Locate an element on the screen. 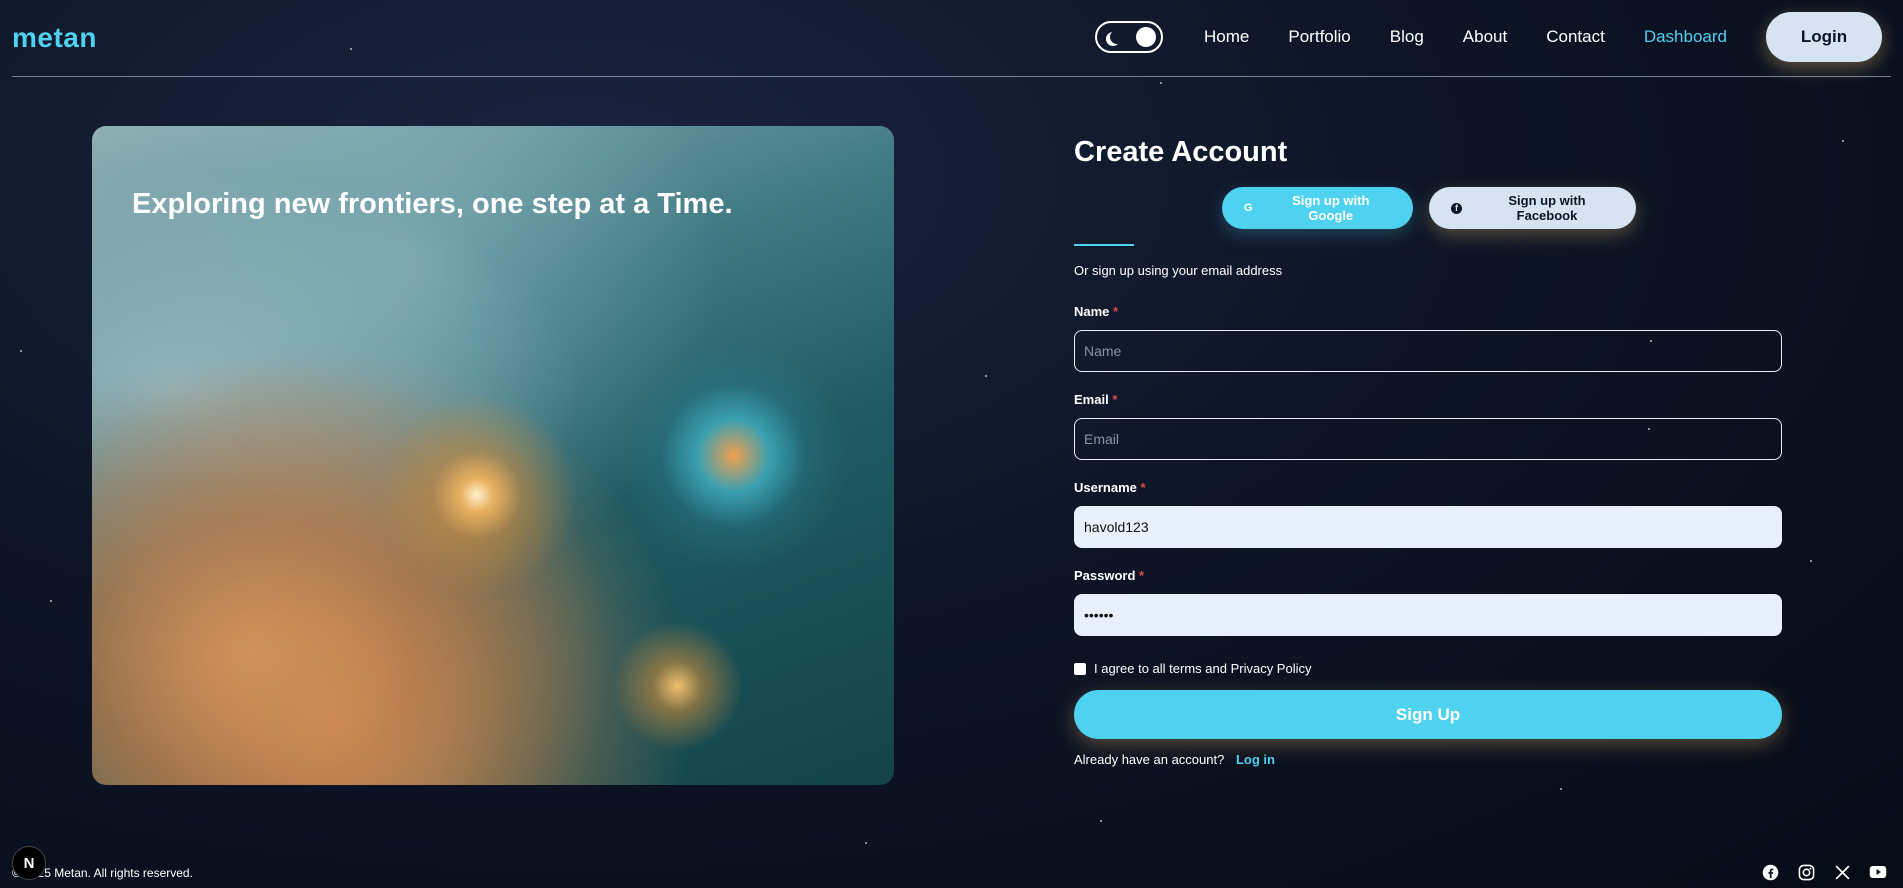 The width and height of the screenshot is (1903, 888). form-title: Create Account is located at coordinates (1181, 152).